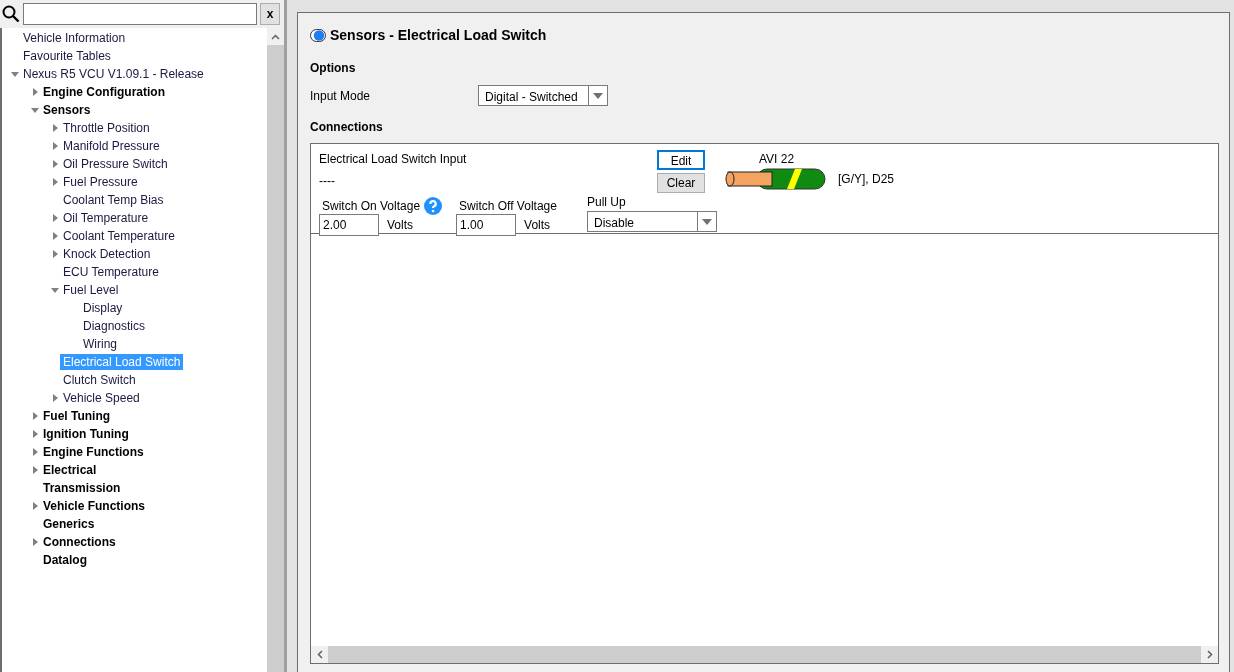 The height and width of the screenshot is (672, 1234). Describe the element at coordinates (349, 225) in the screenshot. I see `voltage-field: 2.00` at that location.